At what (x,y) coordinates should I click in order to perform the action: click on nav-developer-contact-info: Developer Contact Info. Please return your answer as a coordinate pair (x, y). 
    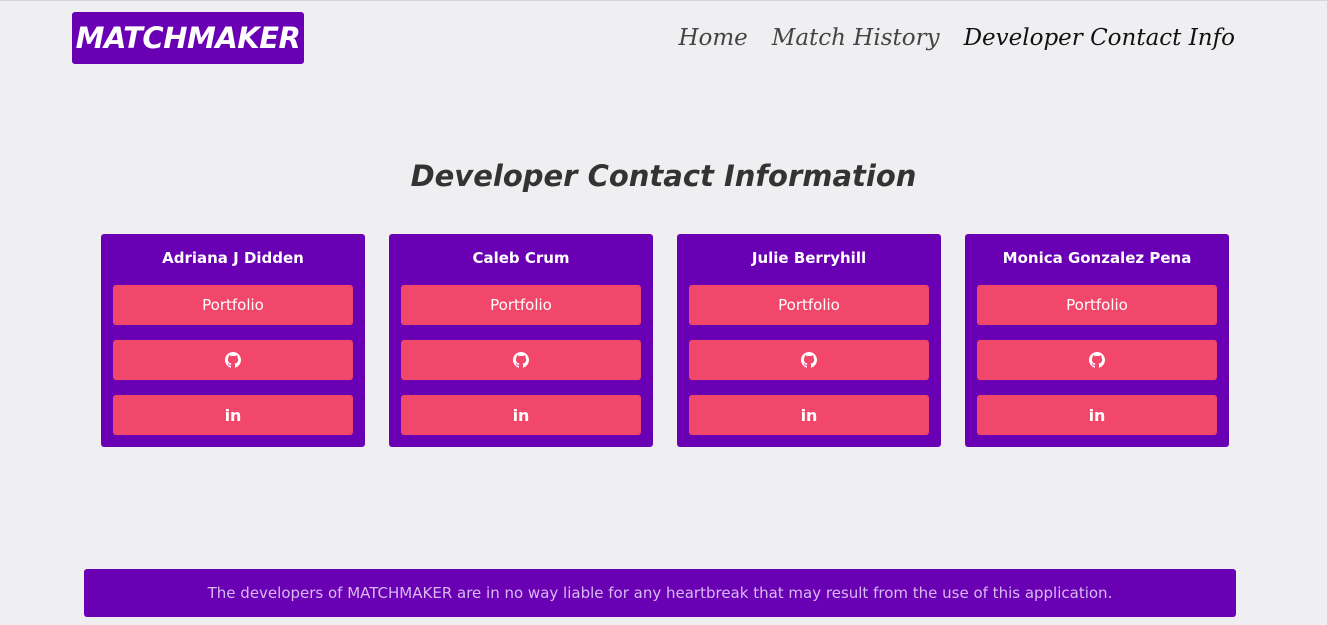
    Looking at the image, I should click on (1099, 38).